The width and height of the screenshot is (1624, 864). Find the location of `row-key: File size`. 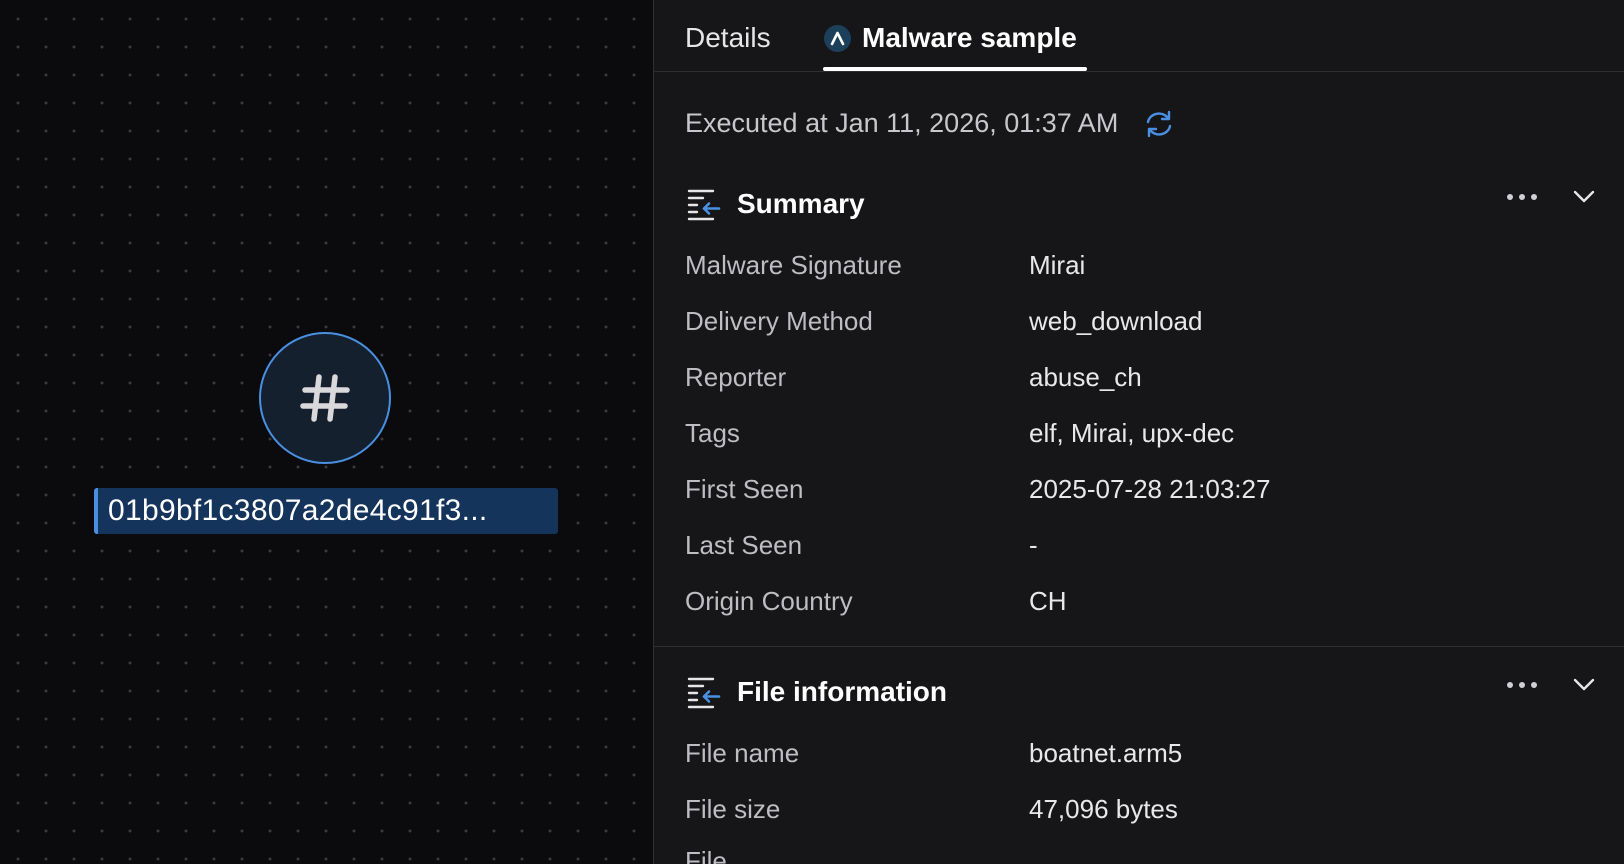

row-key: File size is located at coordinates (733, 809).